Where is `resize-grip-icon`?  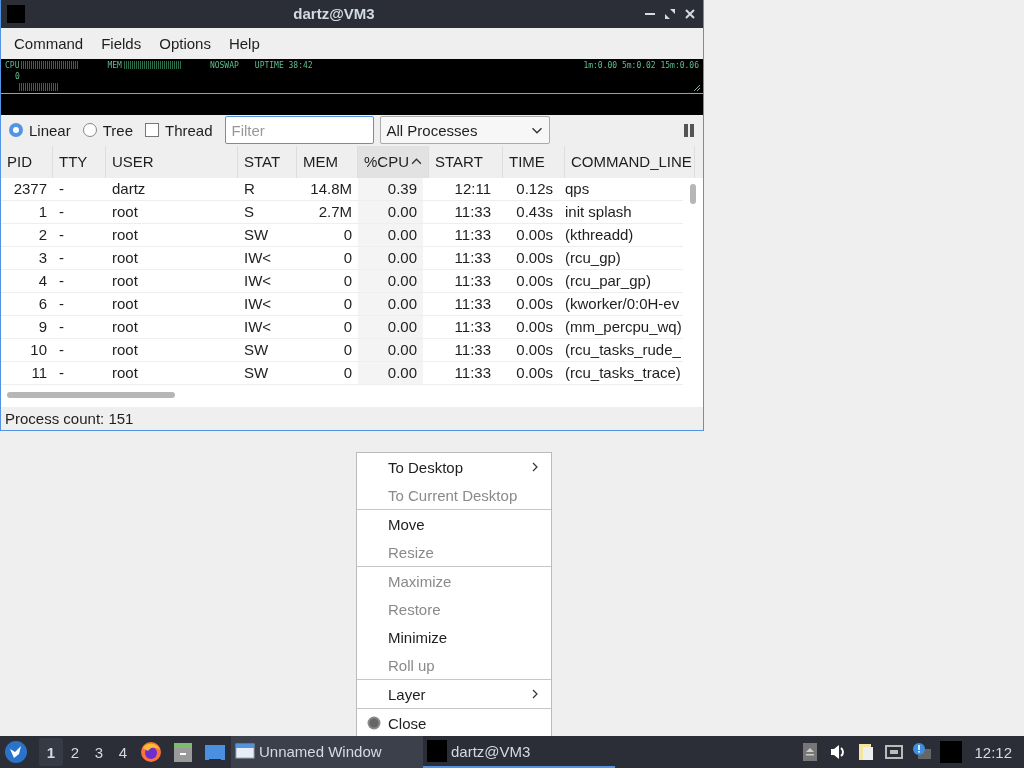
resize-grip-icon is located at coordinates (697, 87).